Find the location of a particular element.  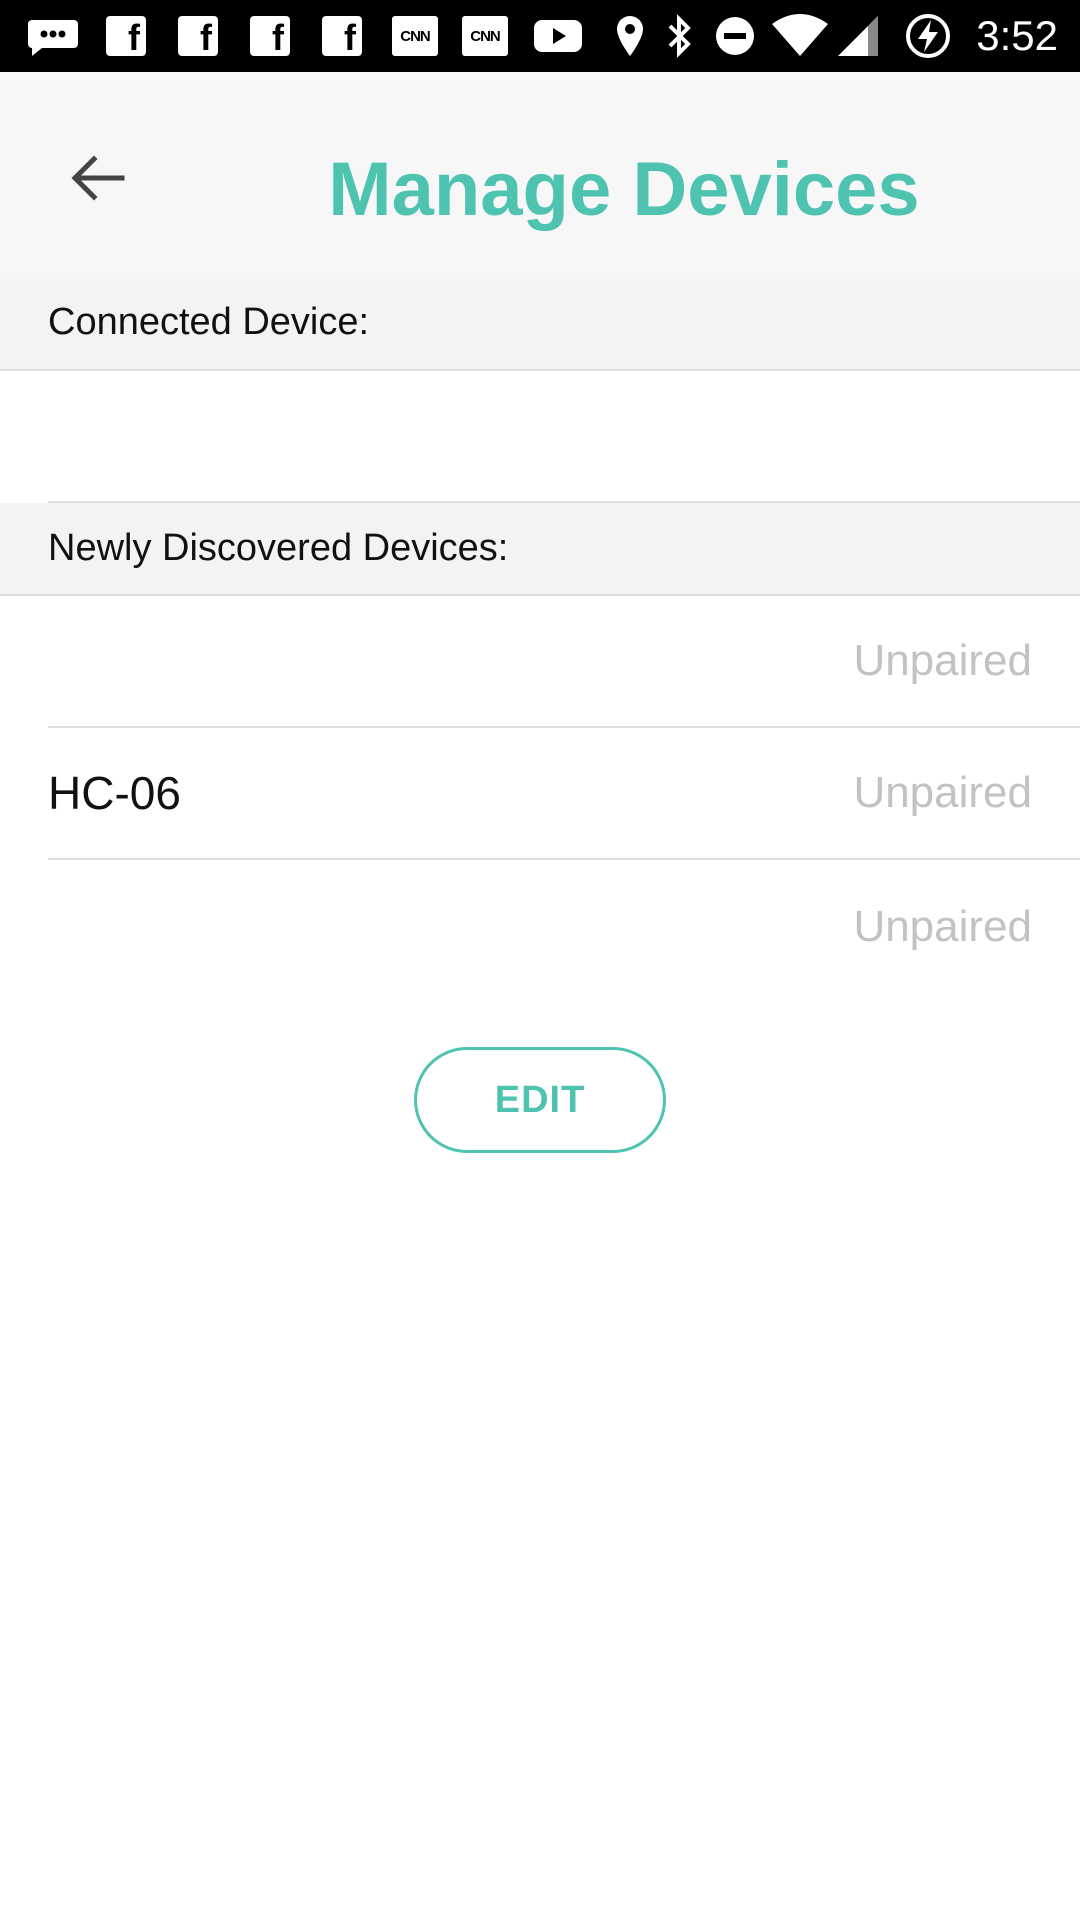

status-time: 3:52 is located at coordinates (1017, 35).